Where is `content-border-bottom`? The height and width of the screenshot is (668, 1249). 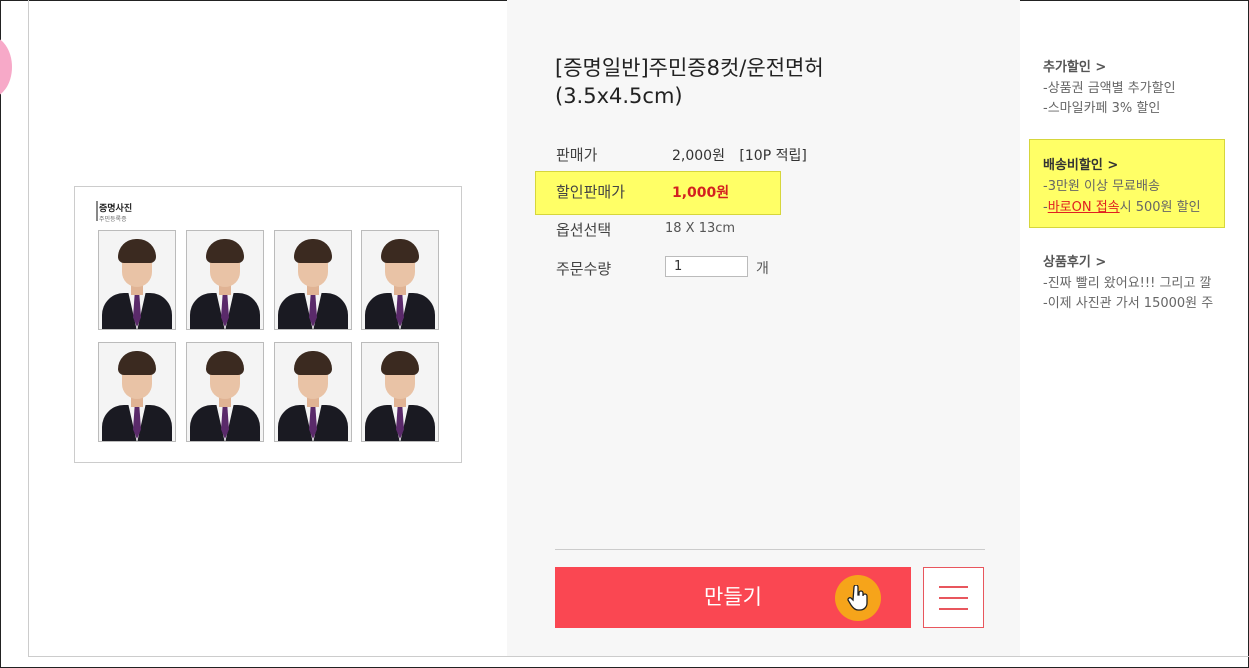 content-border-bottom is located at coordinates (638, 656).